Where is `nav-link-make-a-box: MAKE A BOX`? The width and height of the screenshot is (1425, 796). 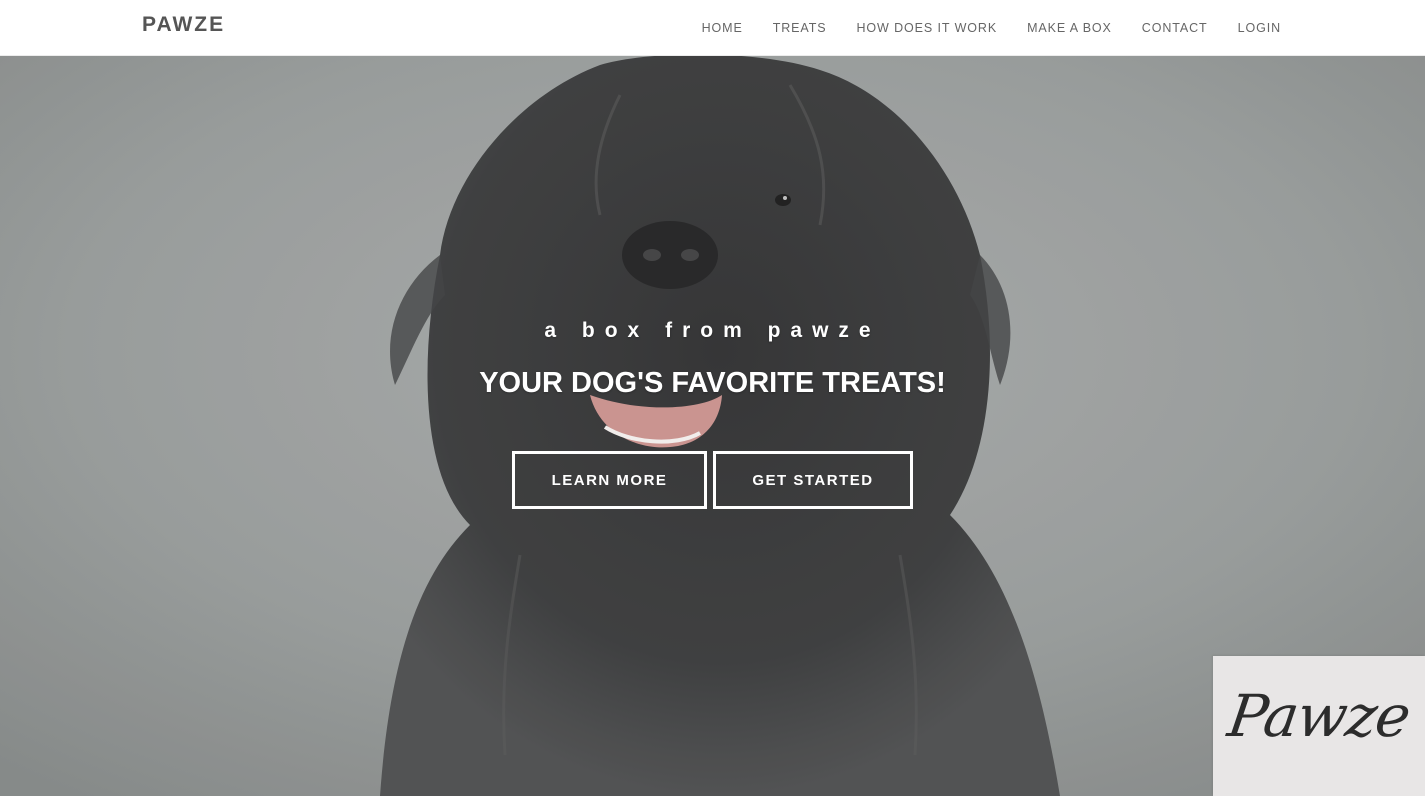
nav-link-make-a-box: MAKE A BOX is located at coordinates (1069, 28).